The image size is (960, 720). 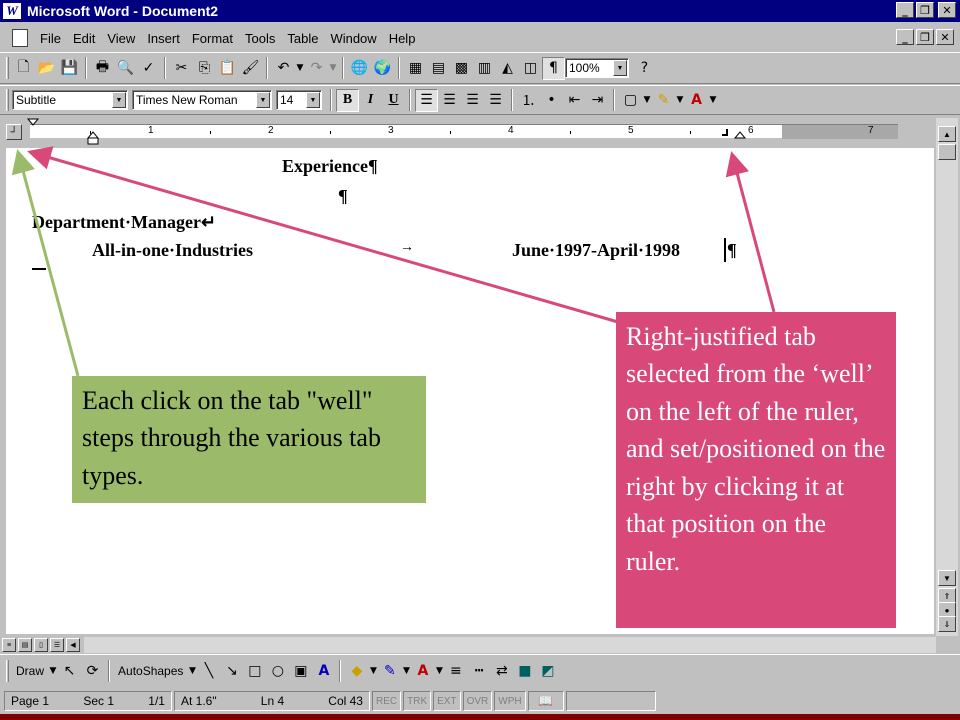 What do you see at coordinates (102, 68) in the screenshot?
I see `print-icon: 🖶` at bounding box center [102, 68].